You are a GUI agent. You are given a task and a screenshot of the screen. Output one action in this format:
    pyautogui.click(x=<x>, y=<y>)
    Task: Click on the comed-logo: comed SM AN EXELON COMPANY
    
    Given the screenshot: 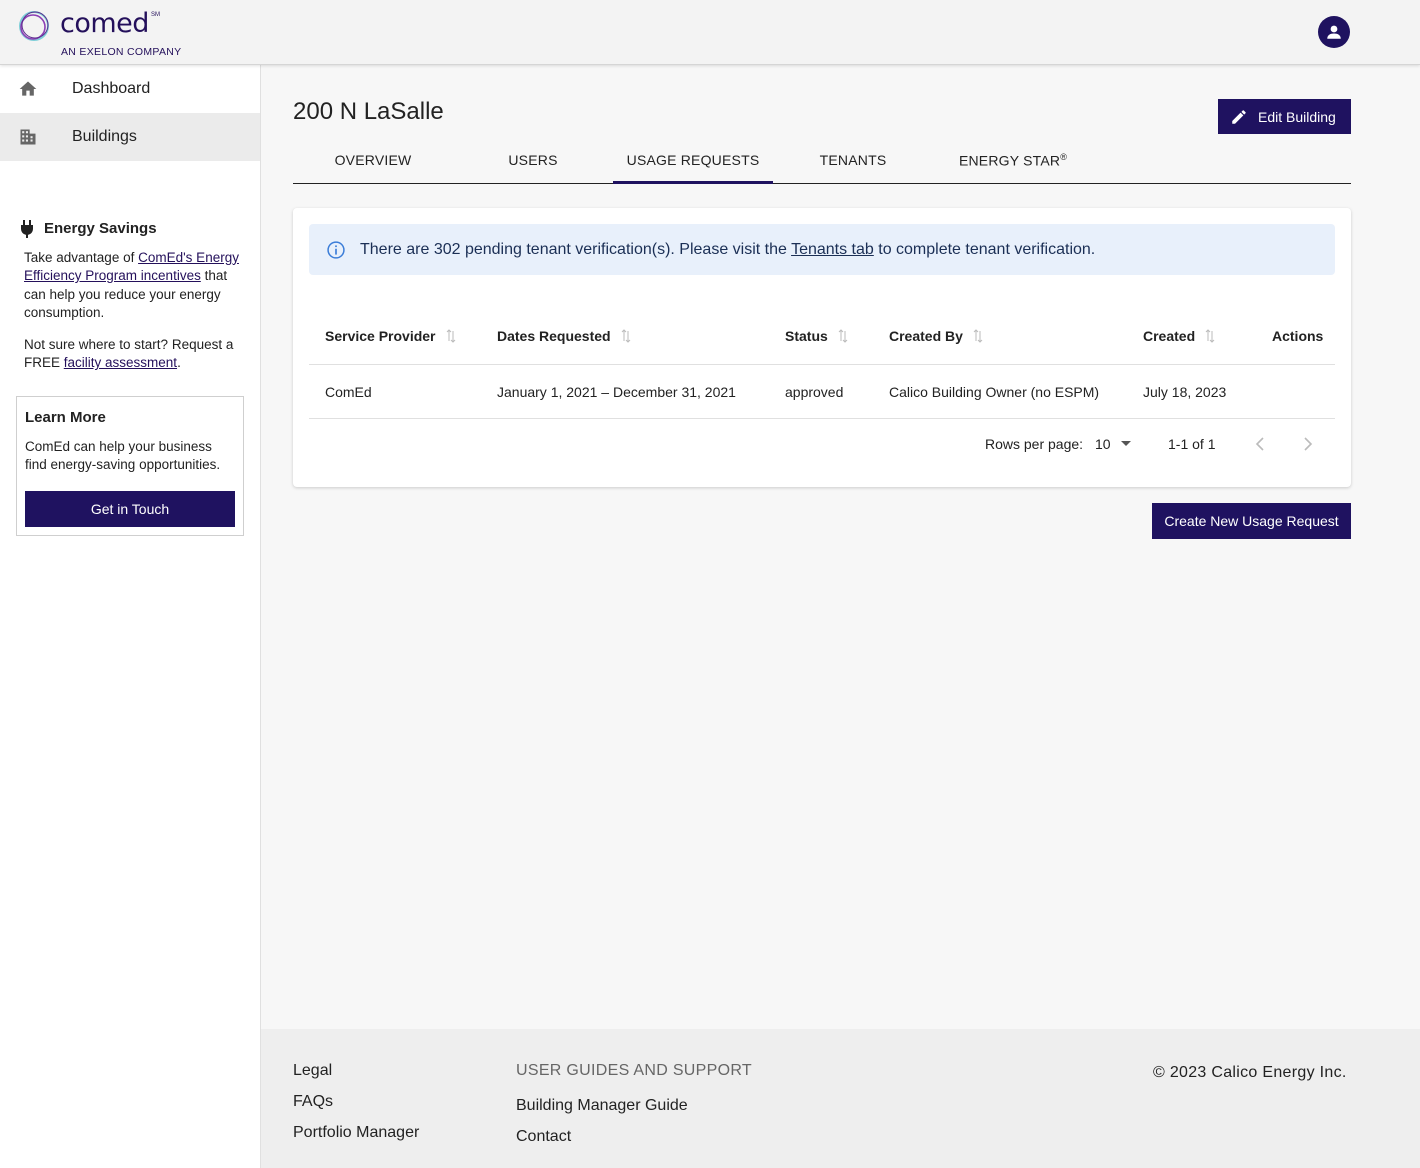 What is the action you would take?
    pyautogui.click(x=106, y=33)
    